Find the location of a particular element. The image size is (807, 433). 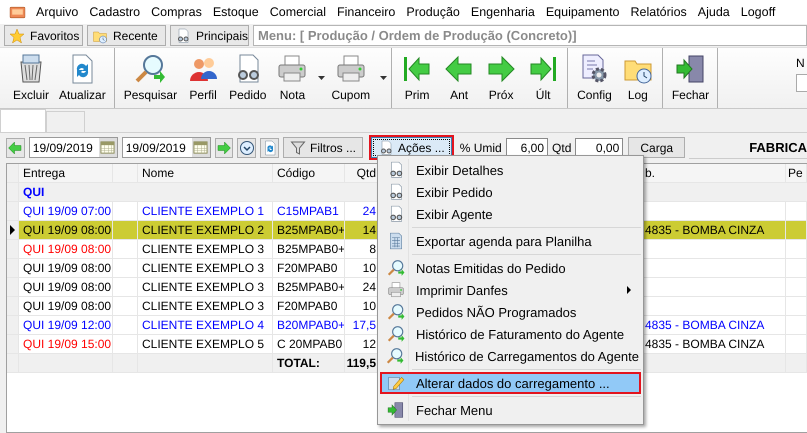

table-cell: CLIENTE EXEMPLO 2 is located at coordinates (203, 230).